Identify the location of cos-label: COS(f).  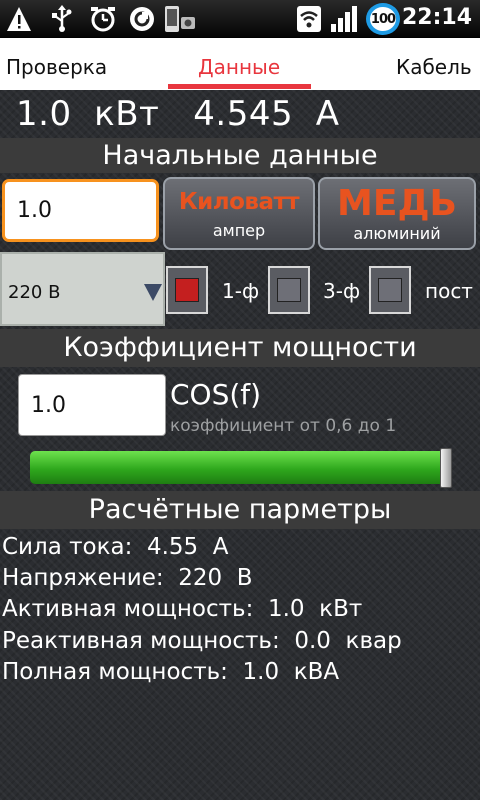
(216, 394).